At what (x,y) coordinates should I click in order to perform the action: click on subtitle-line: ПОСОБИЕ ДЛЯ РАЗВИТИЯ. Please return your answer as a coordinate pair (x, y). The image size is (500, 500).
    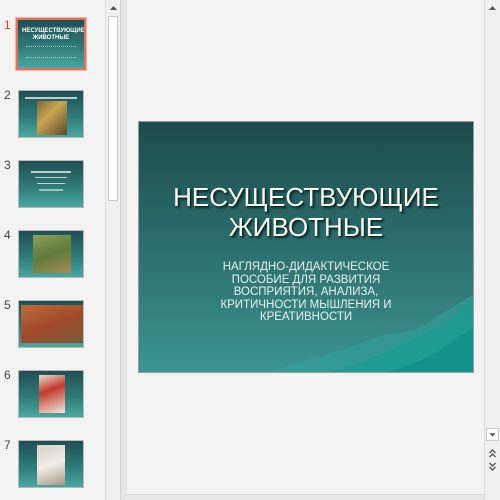
    Looking at the image, I should click on (306, 279).